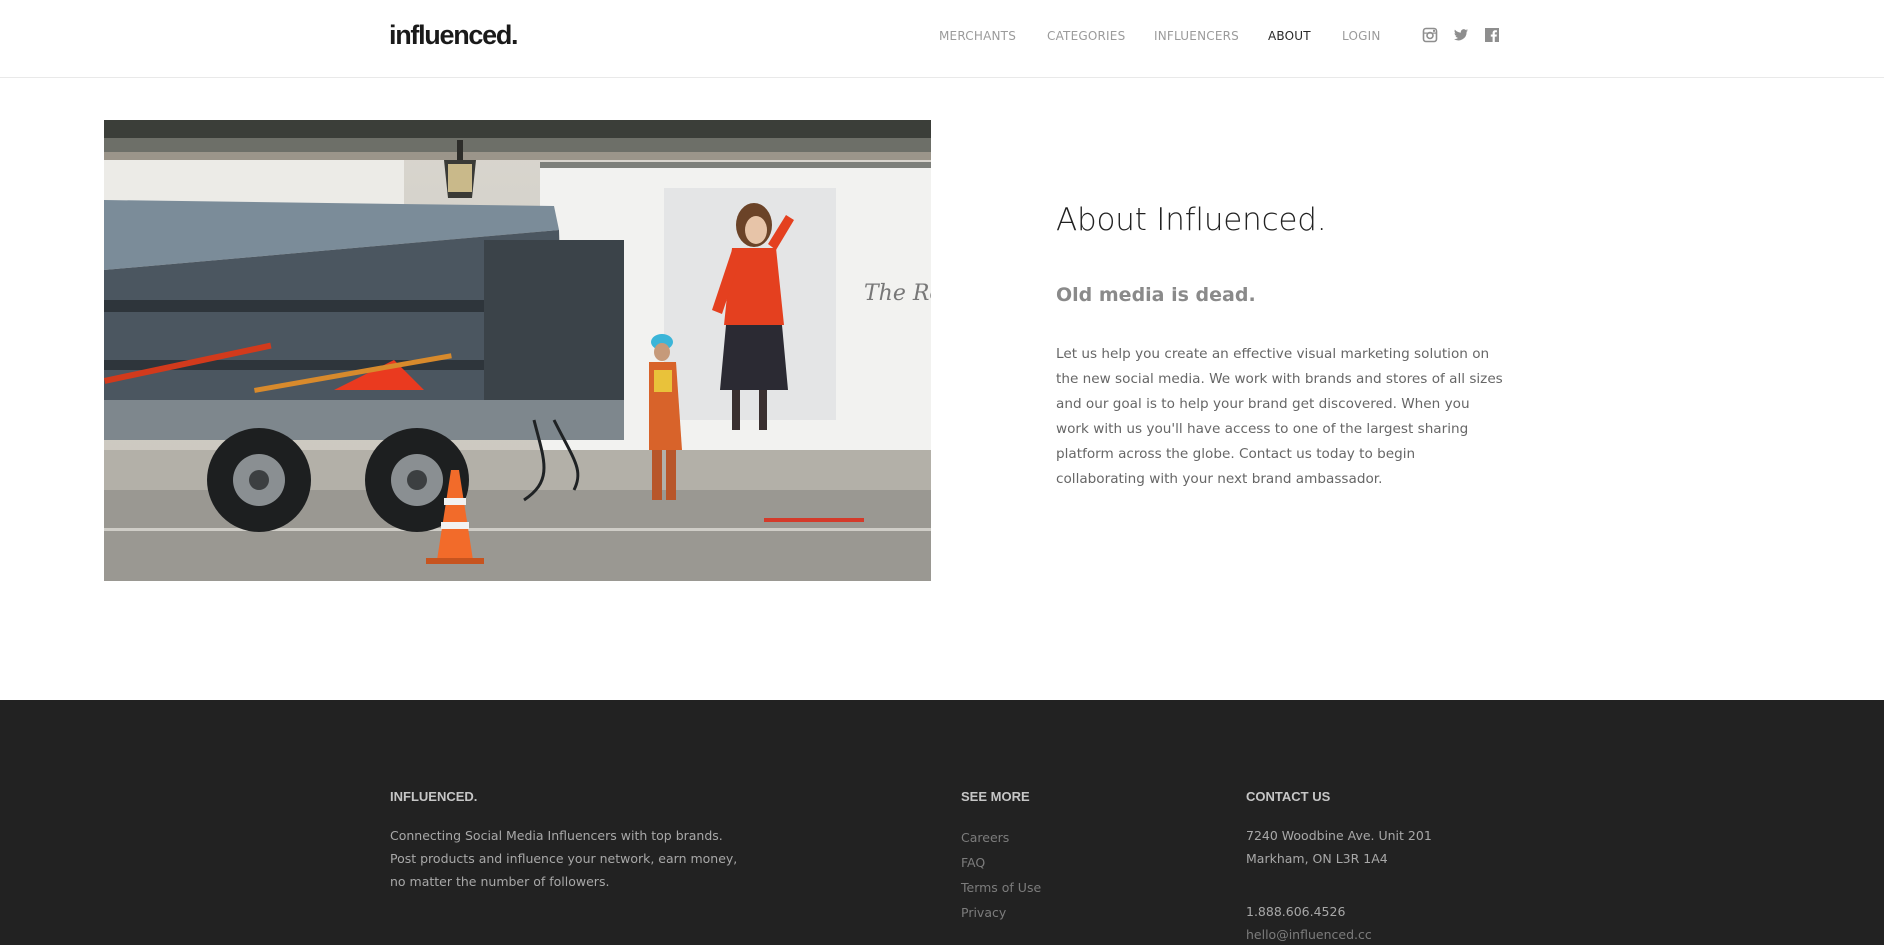  What do you see at coordinates (1001, 888) in the screenshot?
I see `footer-link-terms: Terms of Use` at bounding box center [1001, 888].